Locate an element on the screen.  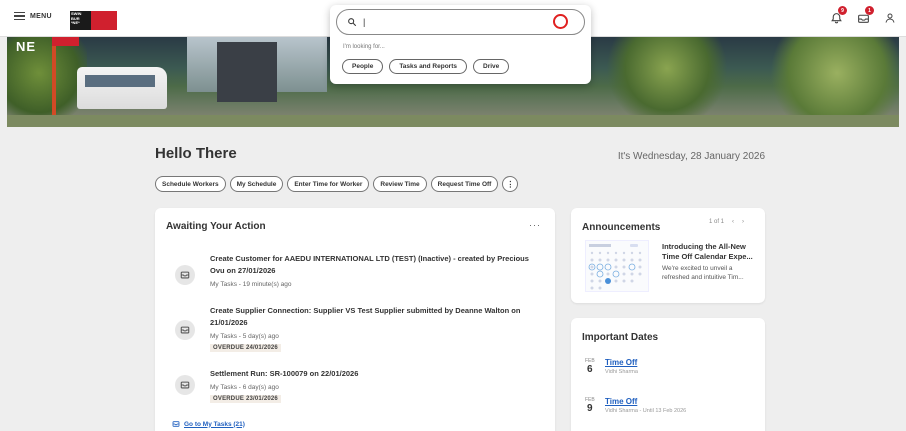
inbox-badge: 1 is located at coordinates (869, 10).